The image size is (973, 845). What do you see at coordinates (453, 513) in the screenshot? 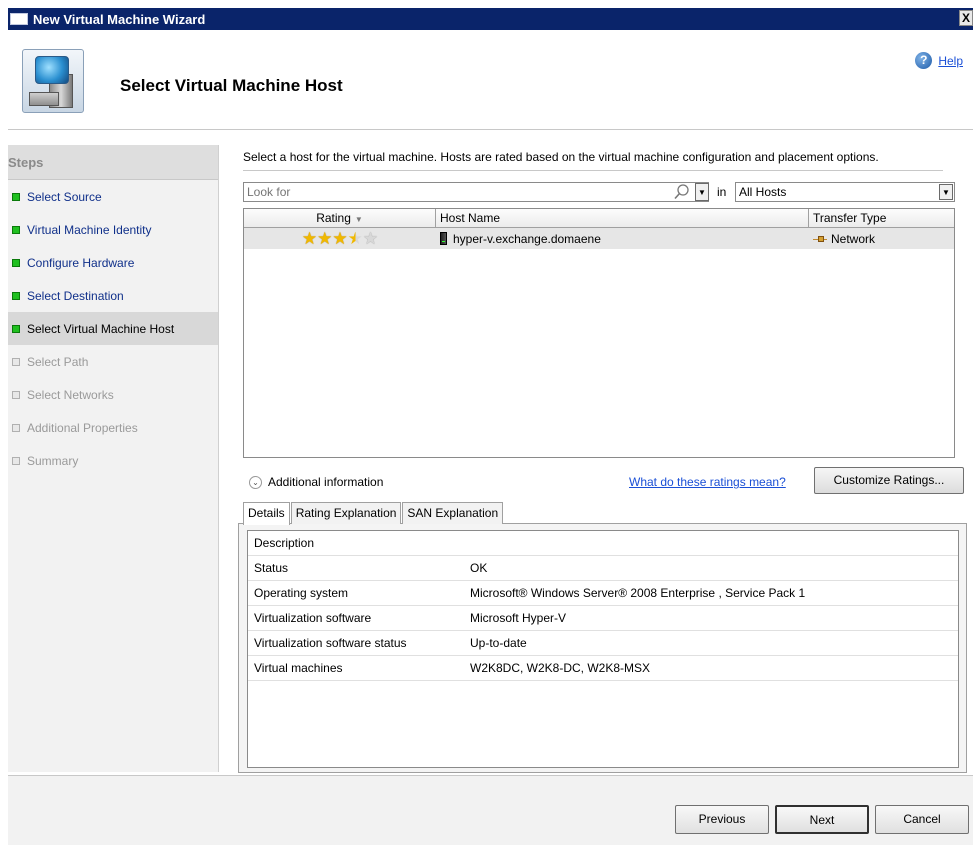
I see `tab-san-explanation: SAN Explanation` at bounding box center [453, 513].